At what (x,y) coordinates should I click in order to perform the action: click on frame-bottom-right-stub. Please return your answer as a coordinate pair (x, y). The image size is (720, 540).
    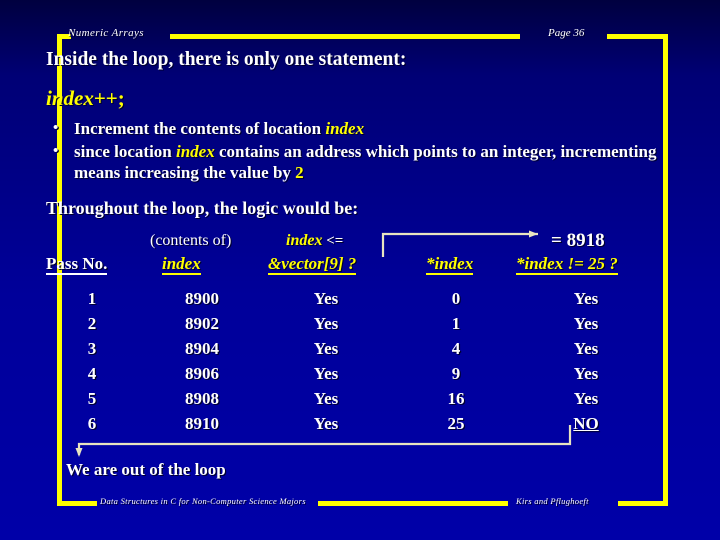
    Looking at the image, I should click on (643, 503).